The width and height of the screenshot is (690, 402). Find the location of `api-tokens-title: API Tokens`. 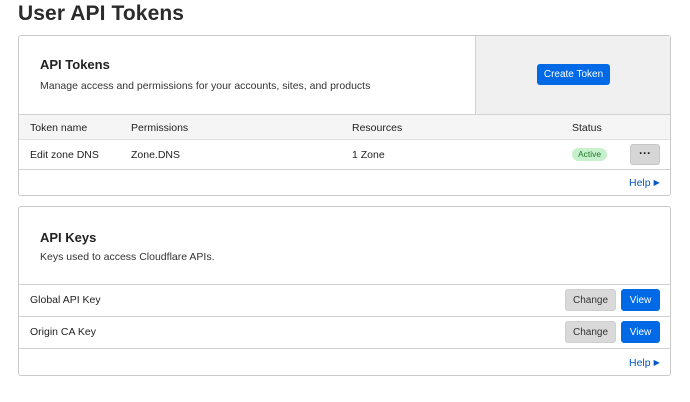

api-tokens-title: API Tokens is located at coordinates (75, 64).